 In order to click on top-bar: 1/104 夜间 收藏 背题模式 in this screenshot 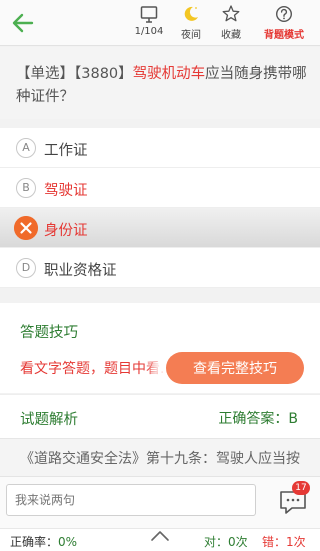, I will do `click(160, 23)`.